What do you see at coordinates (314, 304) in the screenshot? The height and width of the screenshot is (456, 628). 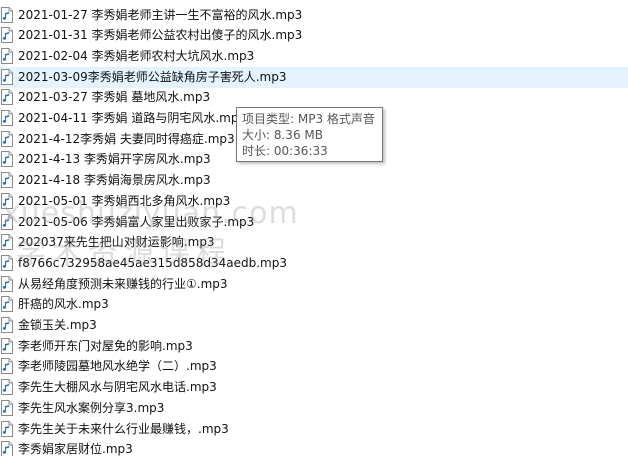 I see `file-row: 肝癌的风水.mp3` at bounding box center [314, 304].